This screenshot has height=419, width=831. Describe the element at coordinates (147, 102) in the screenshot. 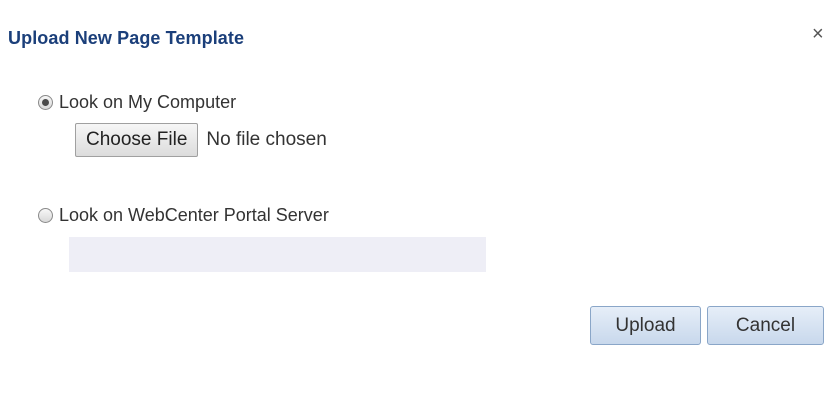

I see `radio-label-my-computer: Look on My Computer` at that location.